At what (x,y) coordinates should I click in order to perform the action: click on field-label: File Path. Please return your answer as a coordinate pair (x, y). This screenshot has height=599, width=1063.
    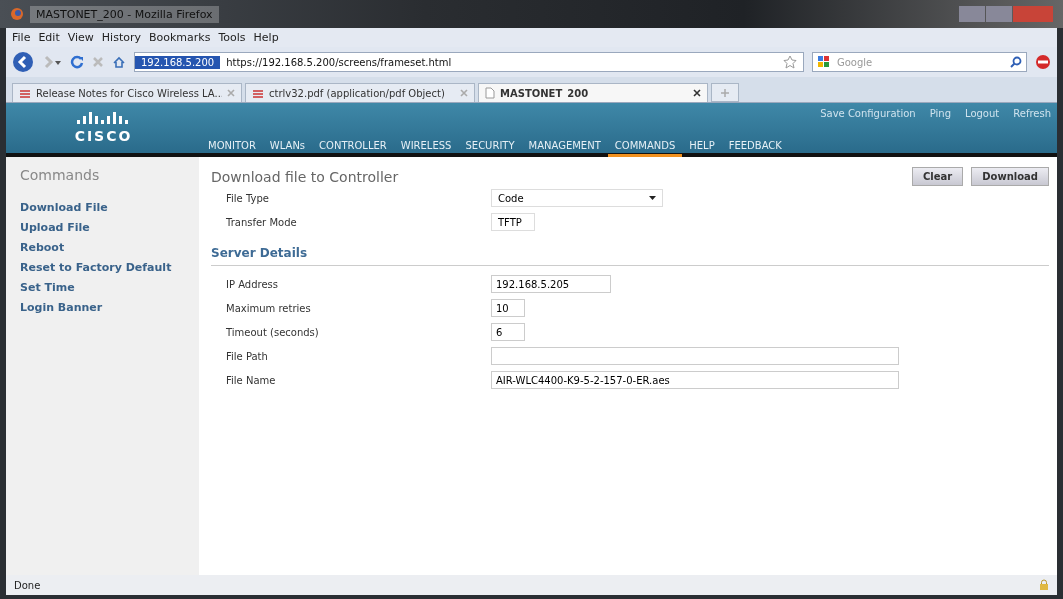
    Looking at the image, I should click on (247, 356).